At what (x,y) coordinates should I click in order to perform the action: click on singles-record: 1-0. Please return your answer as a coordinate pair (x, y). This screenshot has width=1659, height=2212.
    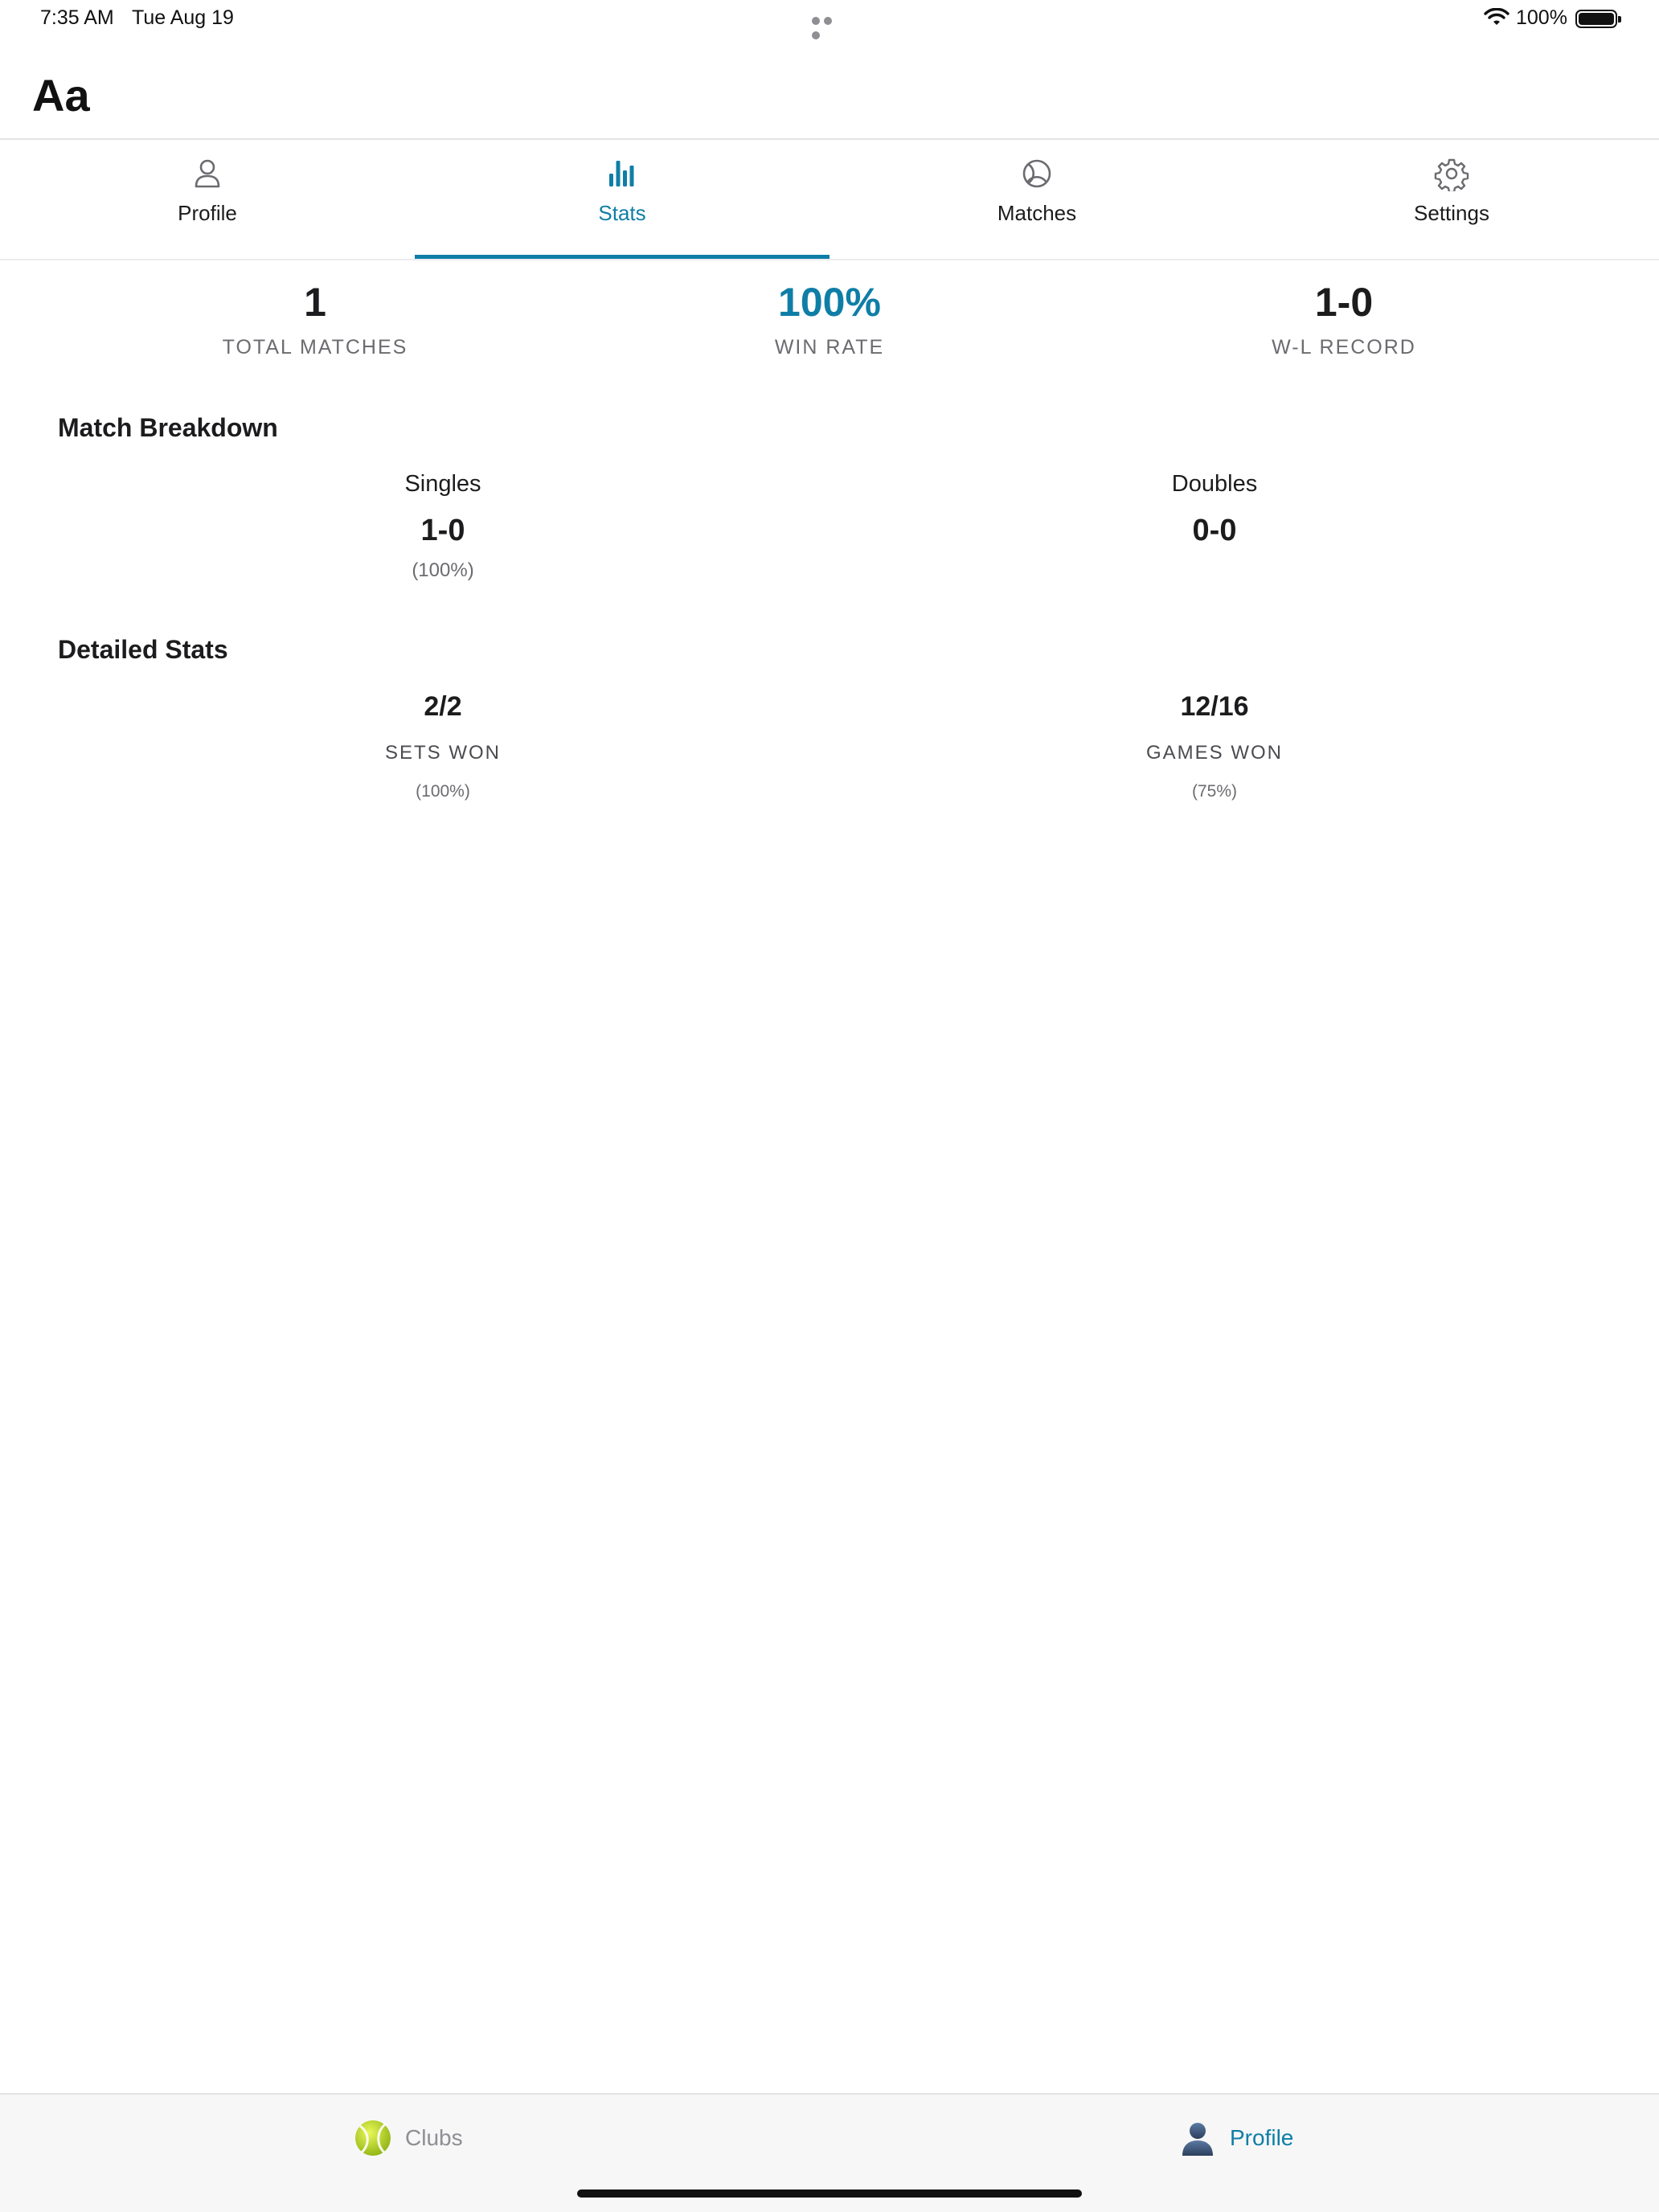
    Looking at the image, I should click on (443, 530).